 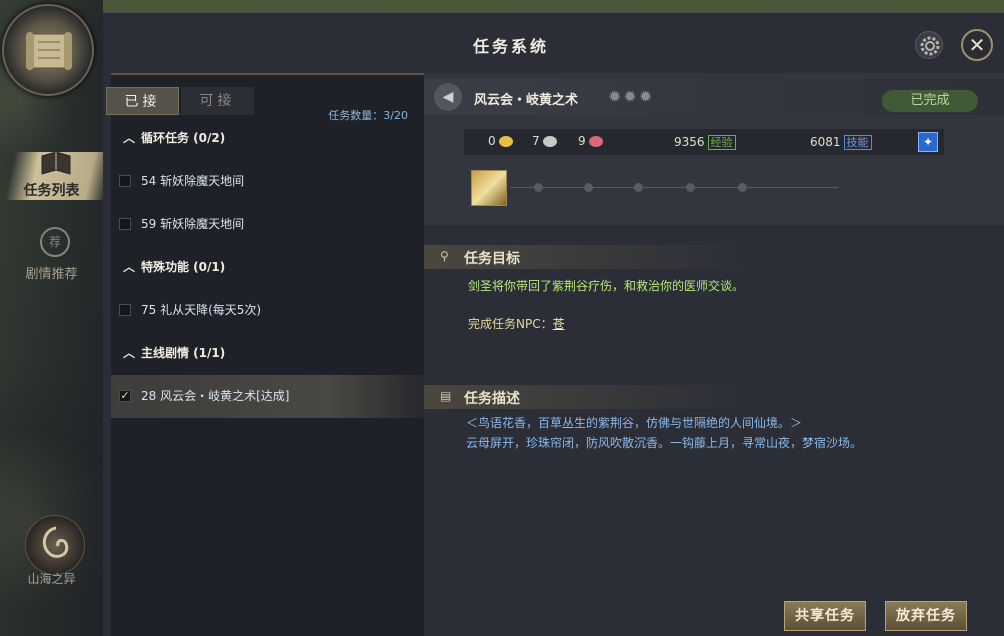 What do you see at coordinates (201, 310) in the screenshot?
I see `quest-label: 75 礼从天降(每天5次)` at bounding box center [201, 310].